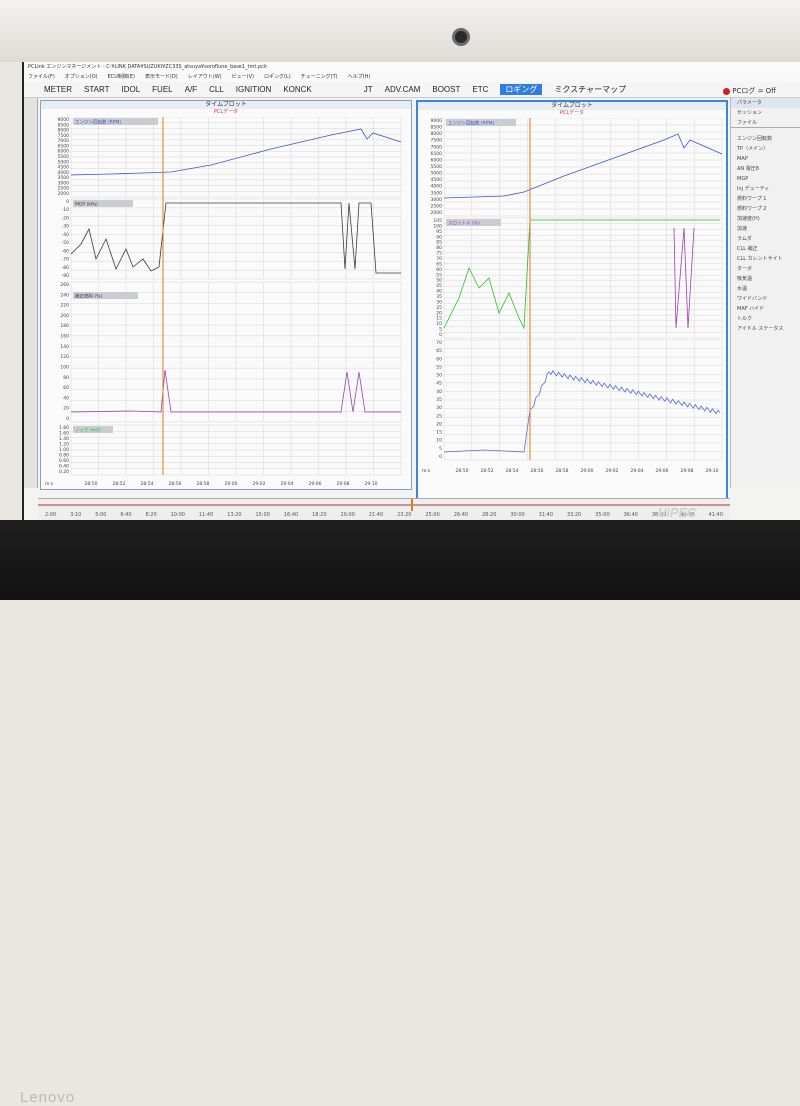 Image resolution: width=800 pixels, height=1106 pixels. I want to click on panel-subtitle: PCLデータ, so click(226, 112).